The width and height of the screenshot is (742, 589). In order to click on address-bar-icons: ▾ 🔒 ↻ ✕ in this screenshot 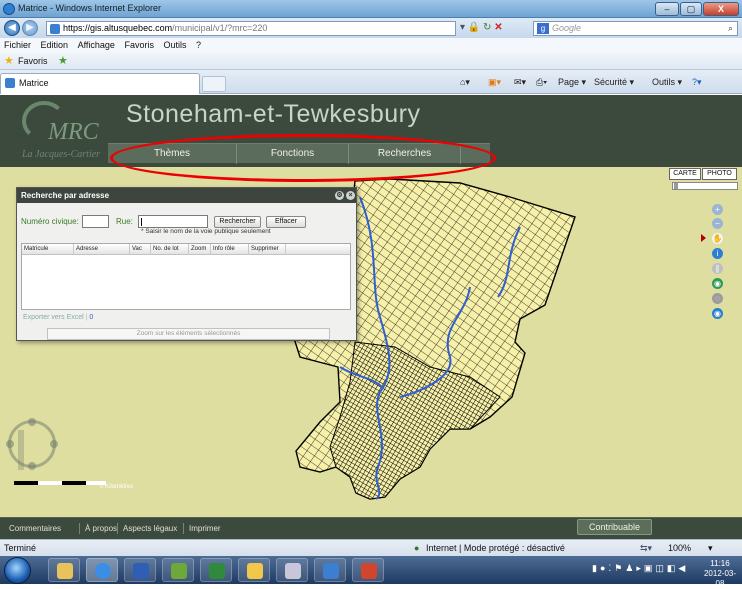, I will do `click(494, 28)`.